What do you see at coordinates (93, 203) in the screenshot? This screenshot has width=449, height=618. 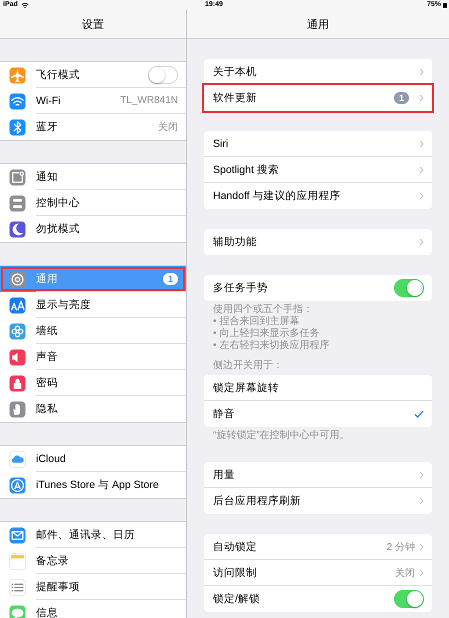 I see `settings-item: 控制中心` at bounding box center [93, 203].